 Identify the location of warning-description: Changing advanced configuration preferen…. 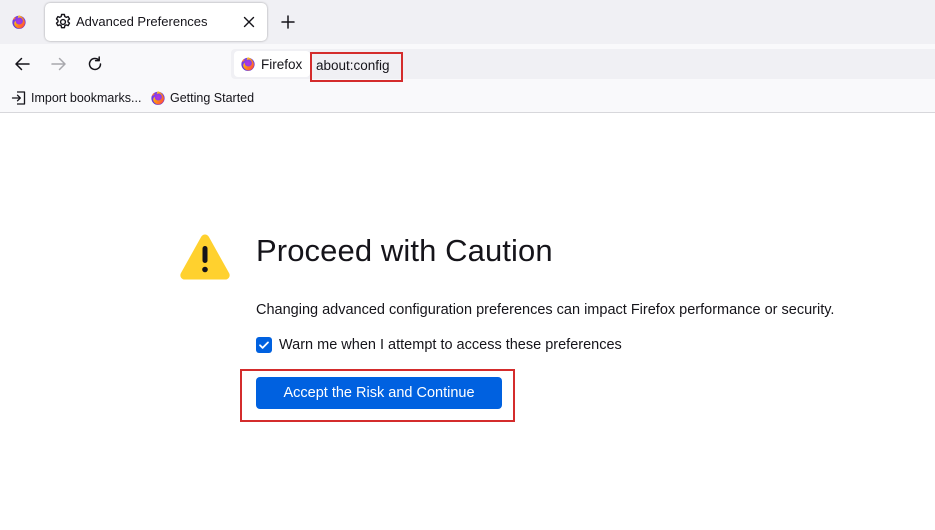
(545, 310).